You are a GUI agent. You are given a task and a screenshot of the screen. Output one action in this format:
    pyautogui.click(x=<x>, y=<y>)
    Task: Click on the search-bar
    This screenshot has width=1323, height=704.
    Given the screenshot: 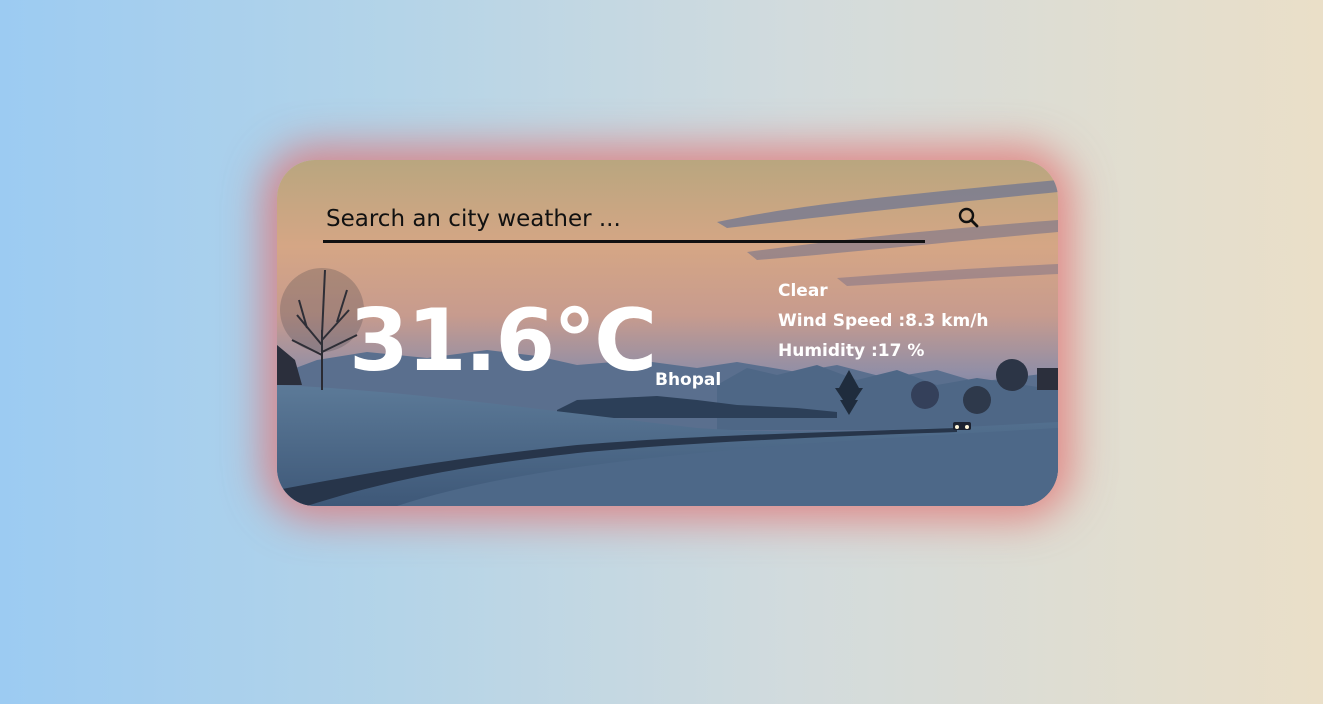 What is the action you would take?
    pyautogui.click(x=624, y=221)
    